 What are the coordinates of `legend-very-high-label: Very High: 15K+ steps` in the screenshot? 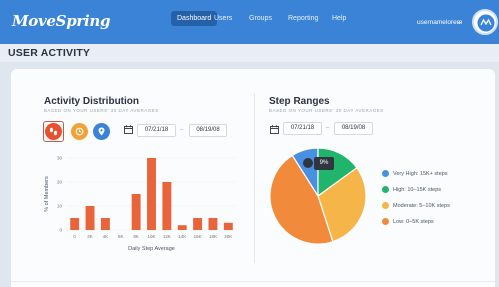 It's located at (420, 174).